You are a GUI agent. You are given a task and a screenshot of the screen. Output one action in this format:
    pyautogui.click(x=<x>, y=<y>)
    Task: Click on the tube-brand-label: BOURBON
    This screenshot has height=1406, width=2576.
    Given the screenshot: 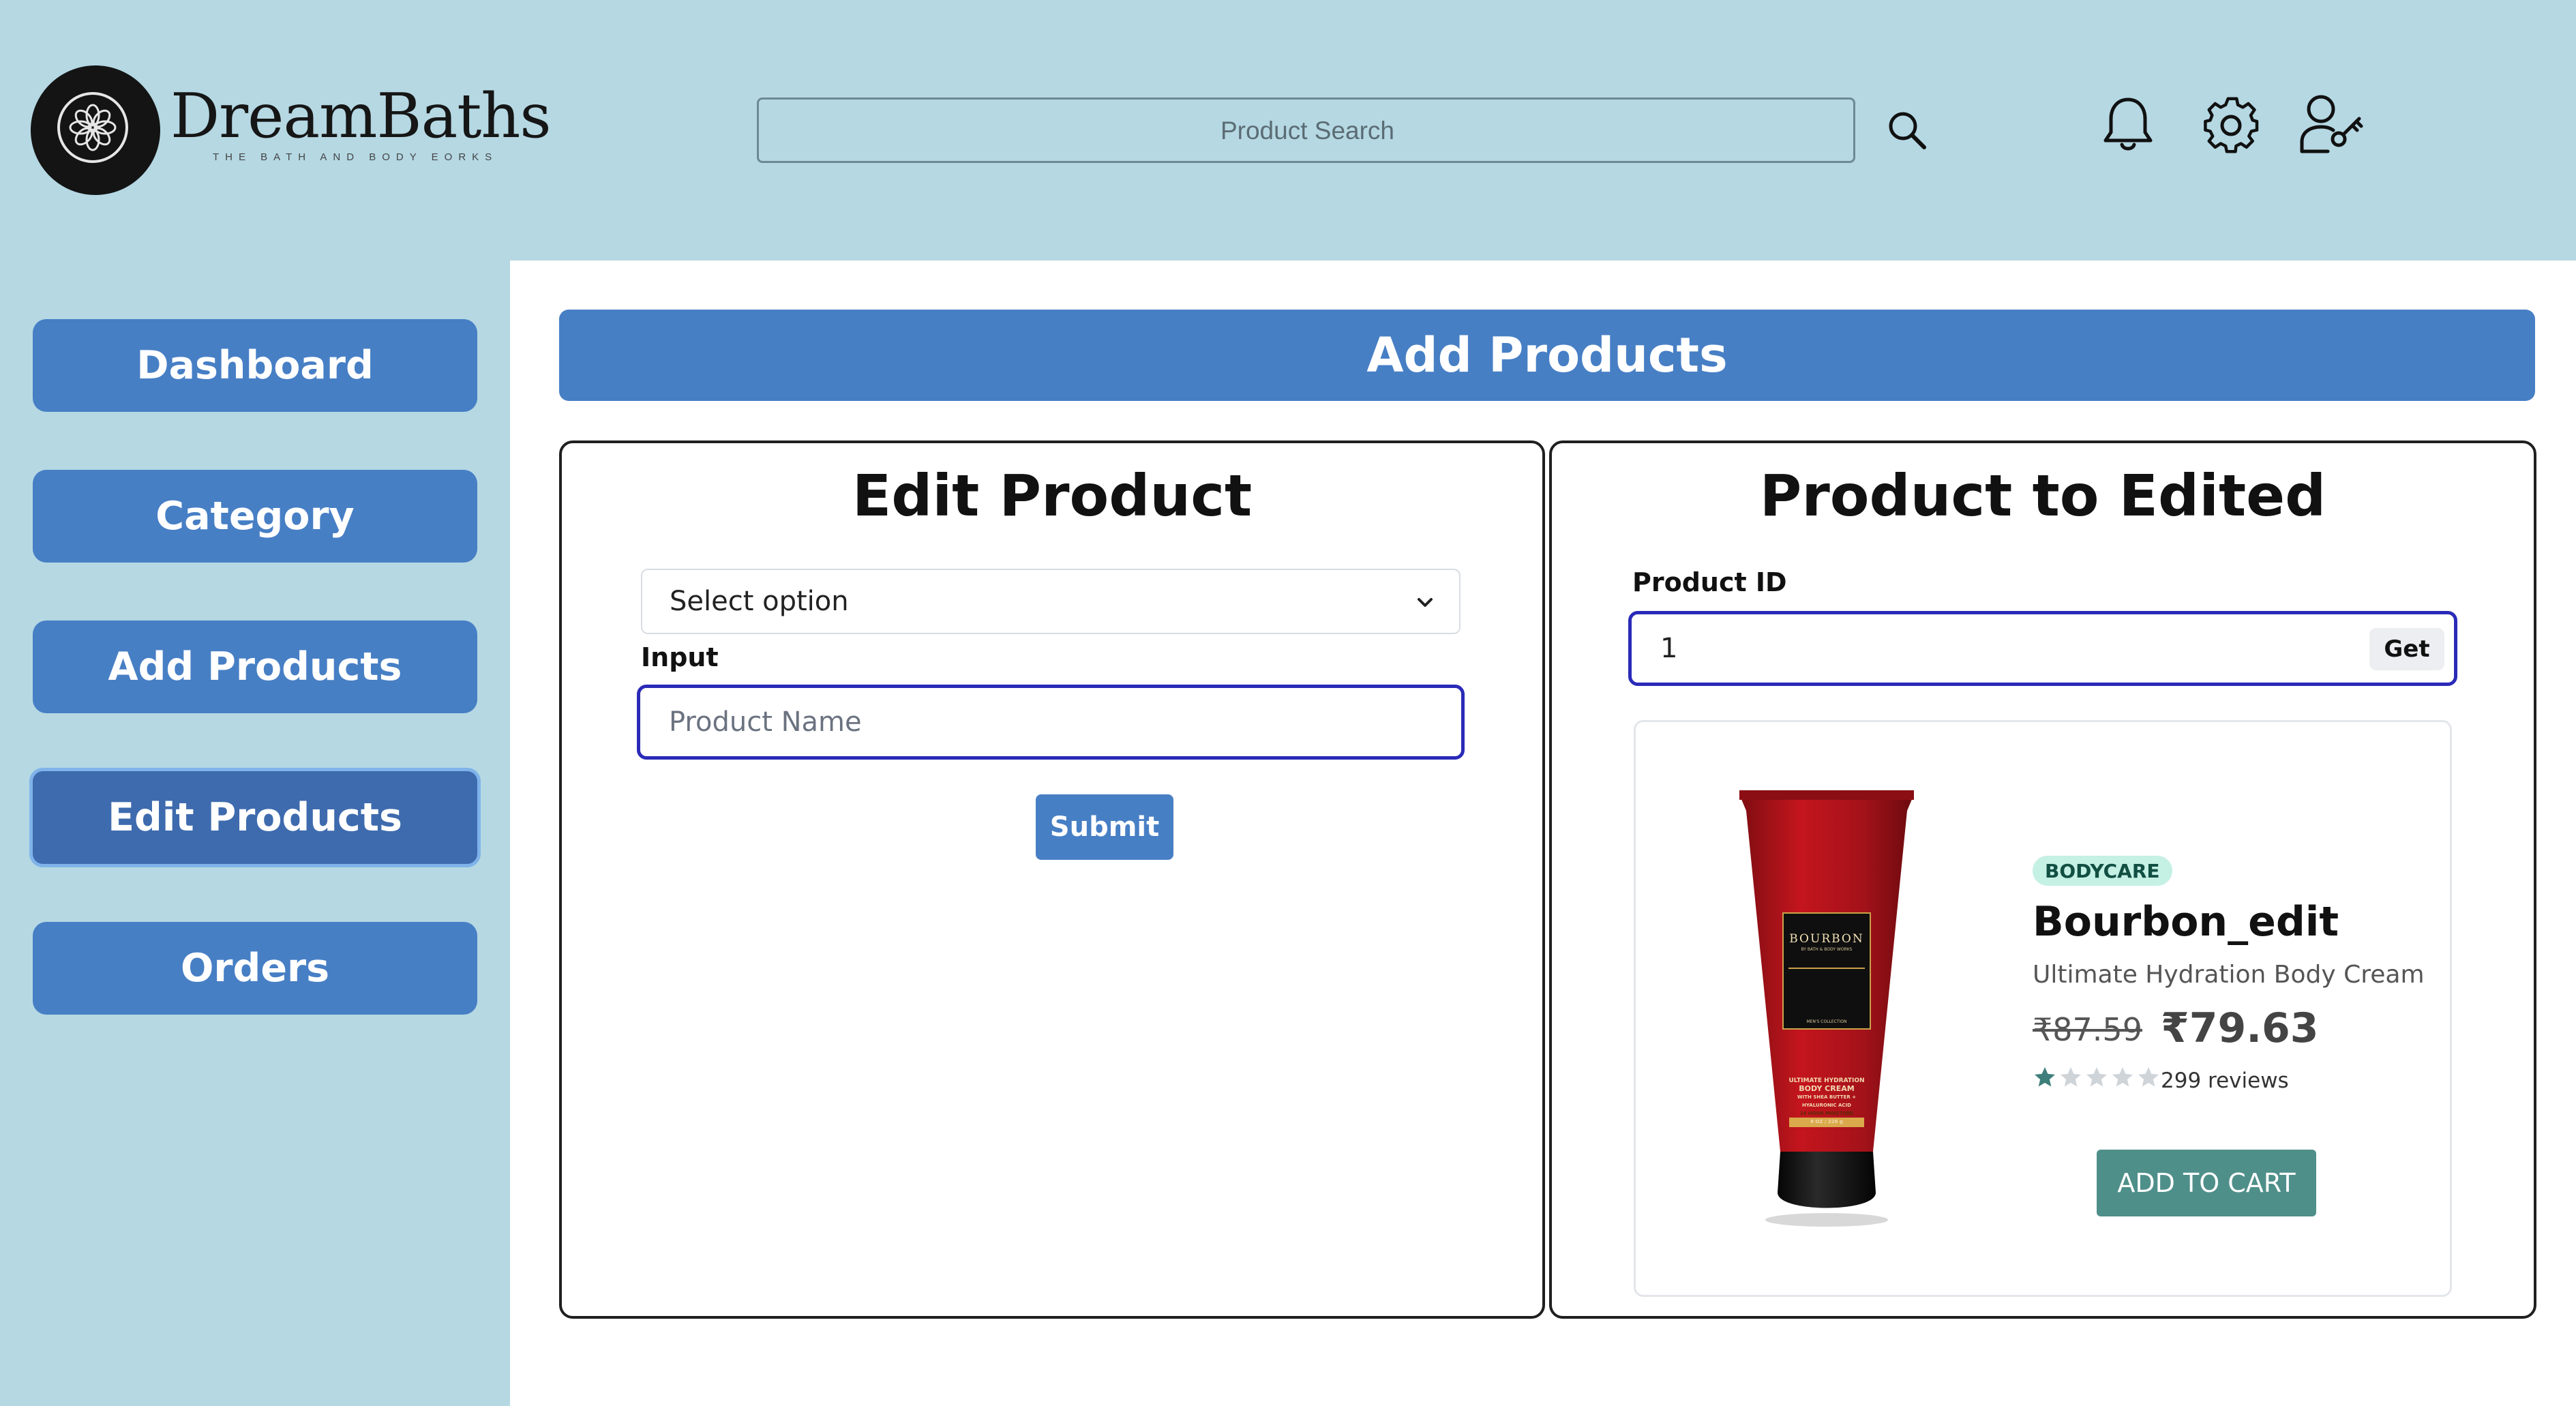 What is the action you would take?
    pyautogui.click(x=1826, y=939)
    